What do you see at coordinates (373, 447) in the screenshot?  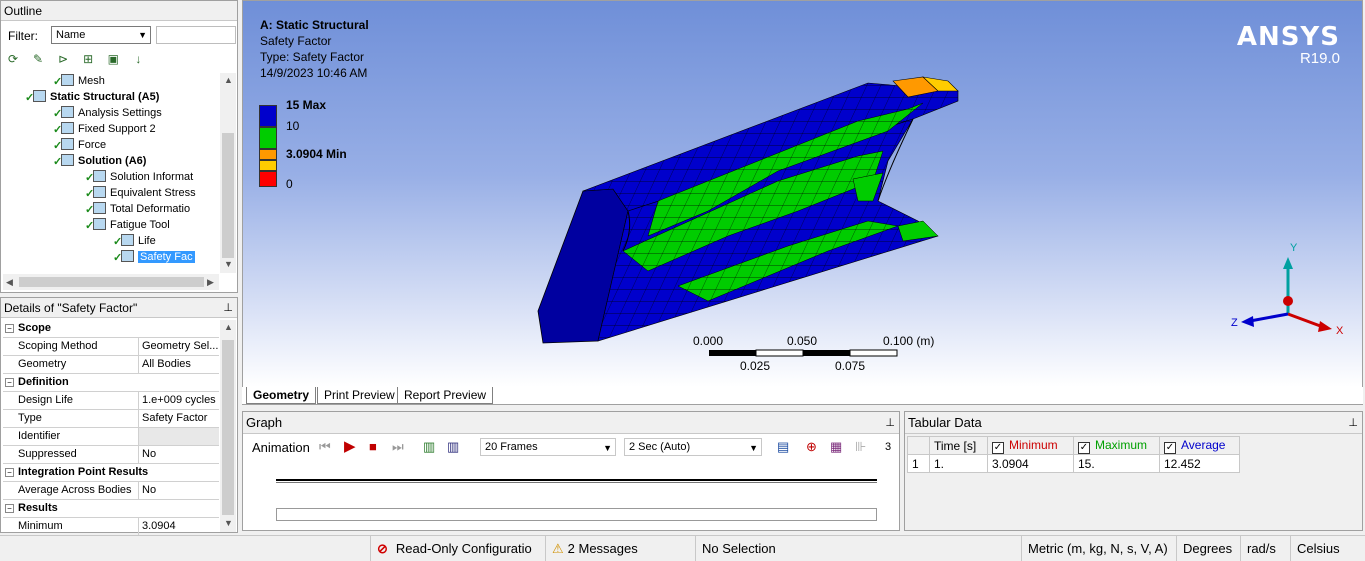 I see `stop-icon: ■` at bounding box center [373, 447].